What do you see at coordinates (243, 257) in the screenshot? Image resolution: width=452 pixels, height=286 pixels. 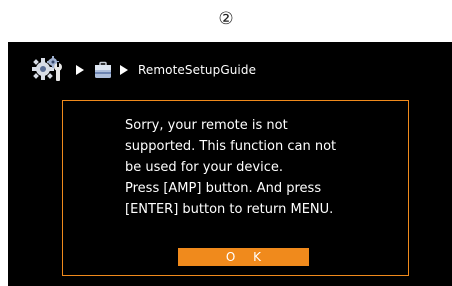 I see `ok-button: O K` at bounding box center [243, 257].